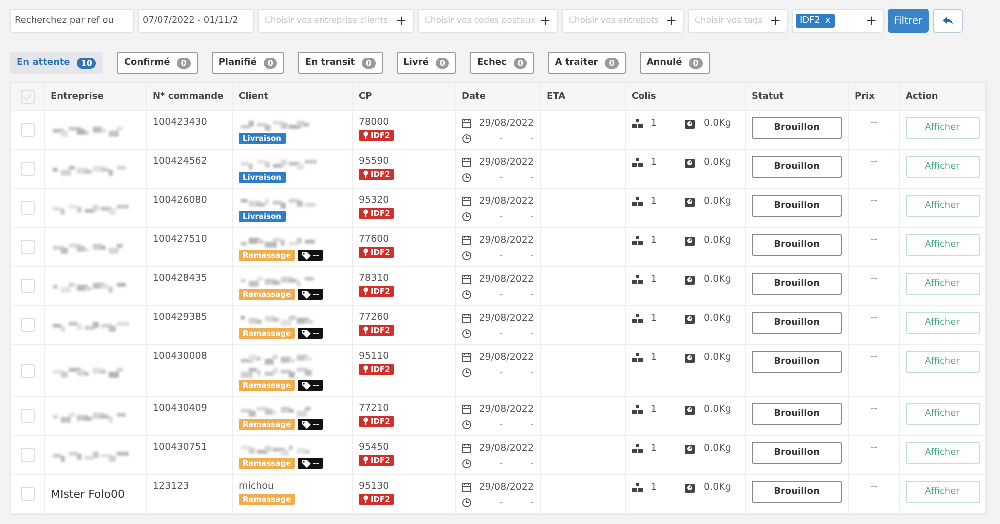 The height and width of the screenshot is (524, 1000). What do you see at coordinates (72, 21) in the screenshot?
I see `filter-field: Recherchez par ref ou` at bounding box center [72, 21].